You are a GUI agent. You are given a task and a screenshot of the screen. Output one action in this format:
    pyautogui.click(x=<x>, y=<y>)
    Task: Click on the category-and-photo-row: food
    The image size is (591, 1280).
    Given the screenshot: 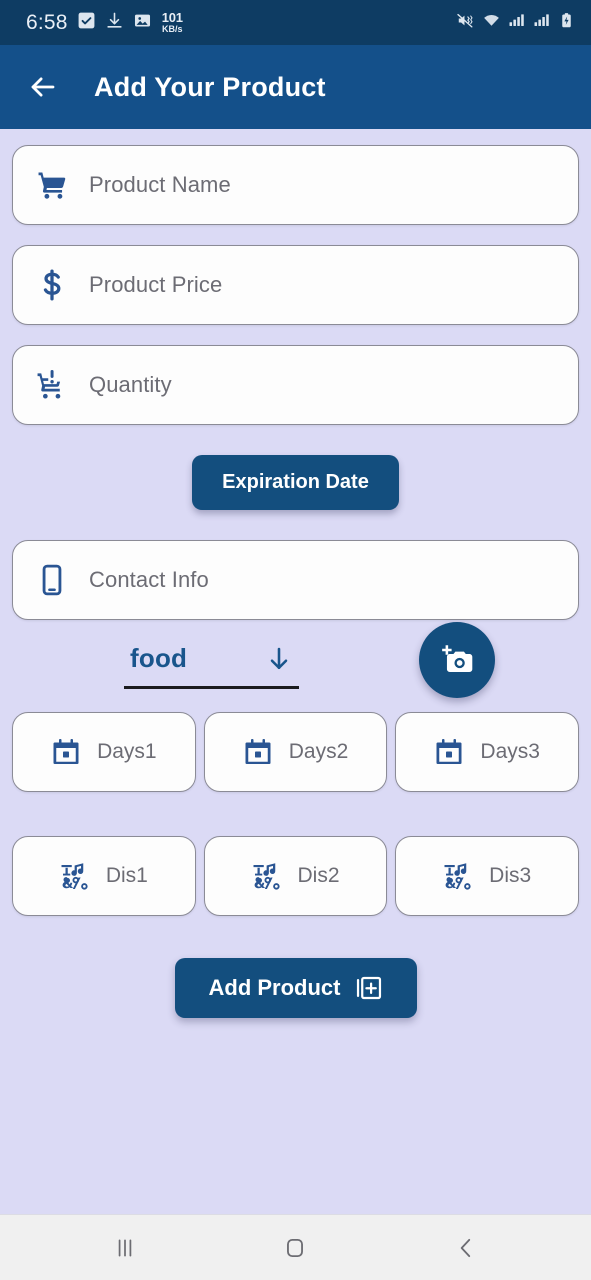 What is the action you would take?
    pyautogui.click(x=295, y=666)
    